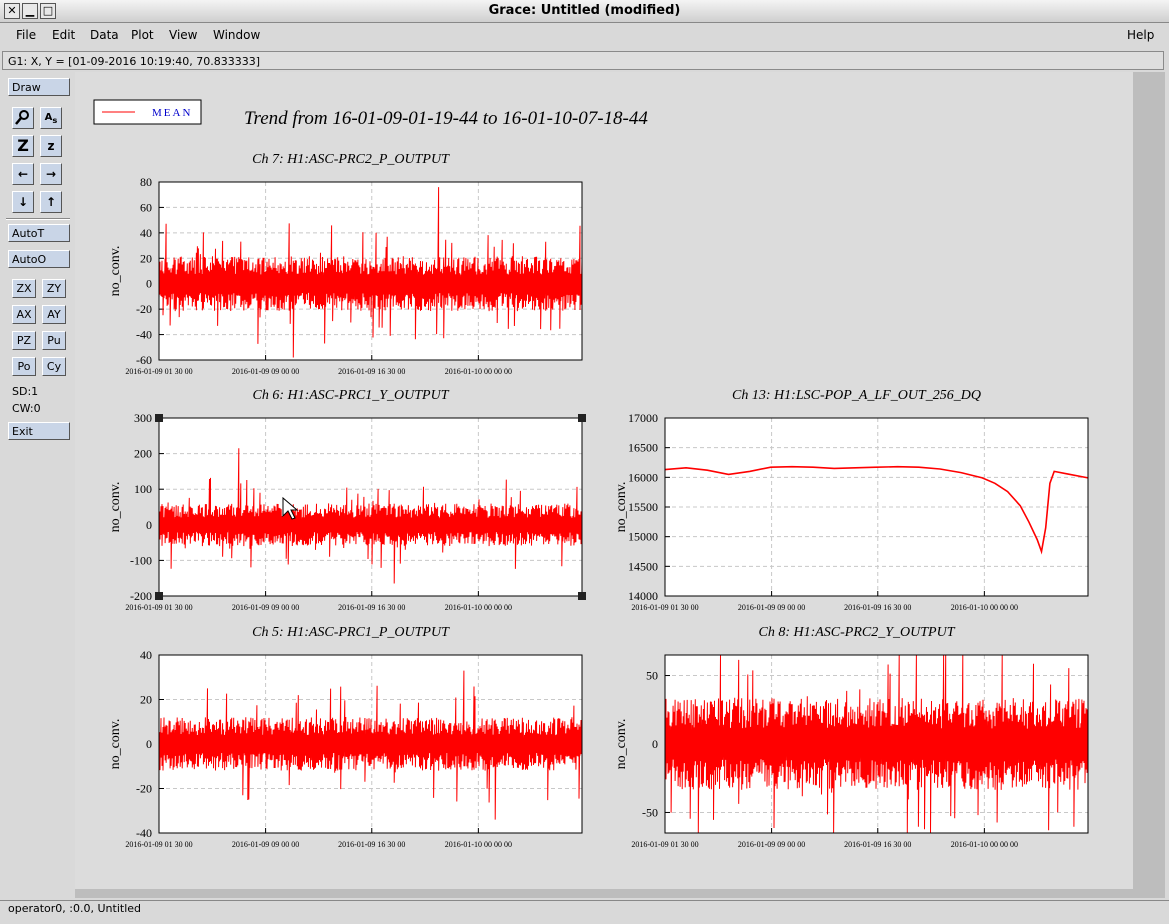 The image size is (1169, 924). I want to click on y-tick-label: 40, so click(146, 655).